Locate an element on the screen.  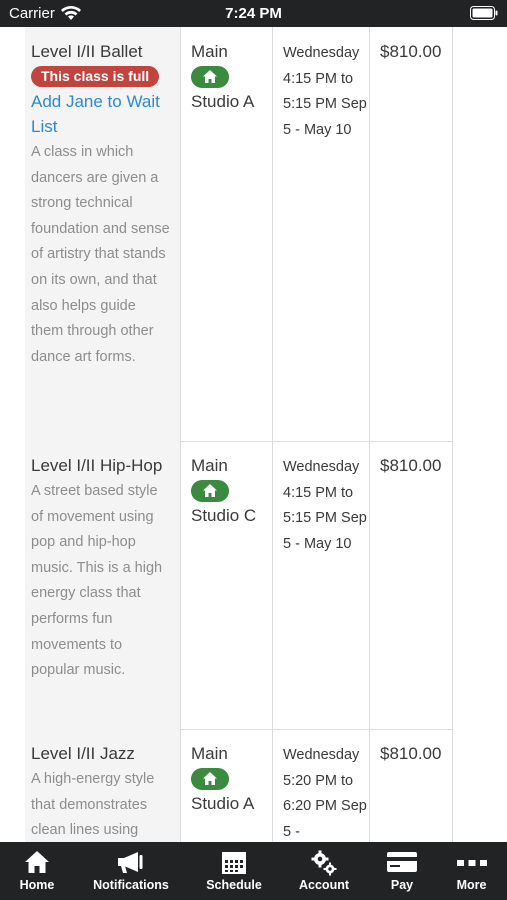
tab-label: Account is located at coordinates (324, 885).